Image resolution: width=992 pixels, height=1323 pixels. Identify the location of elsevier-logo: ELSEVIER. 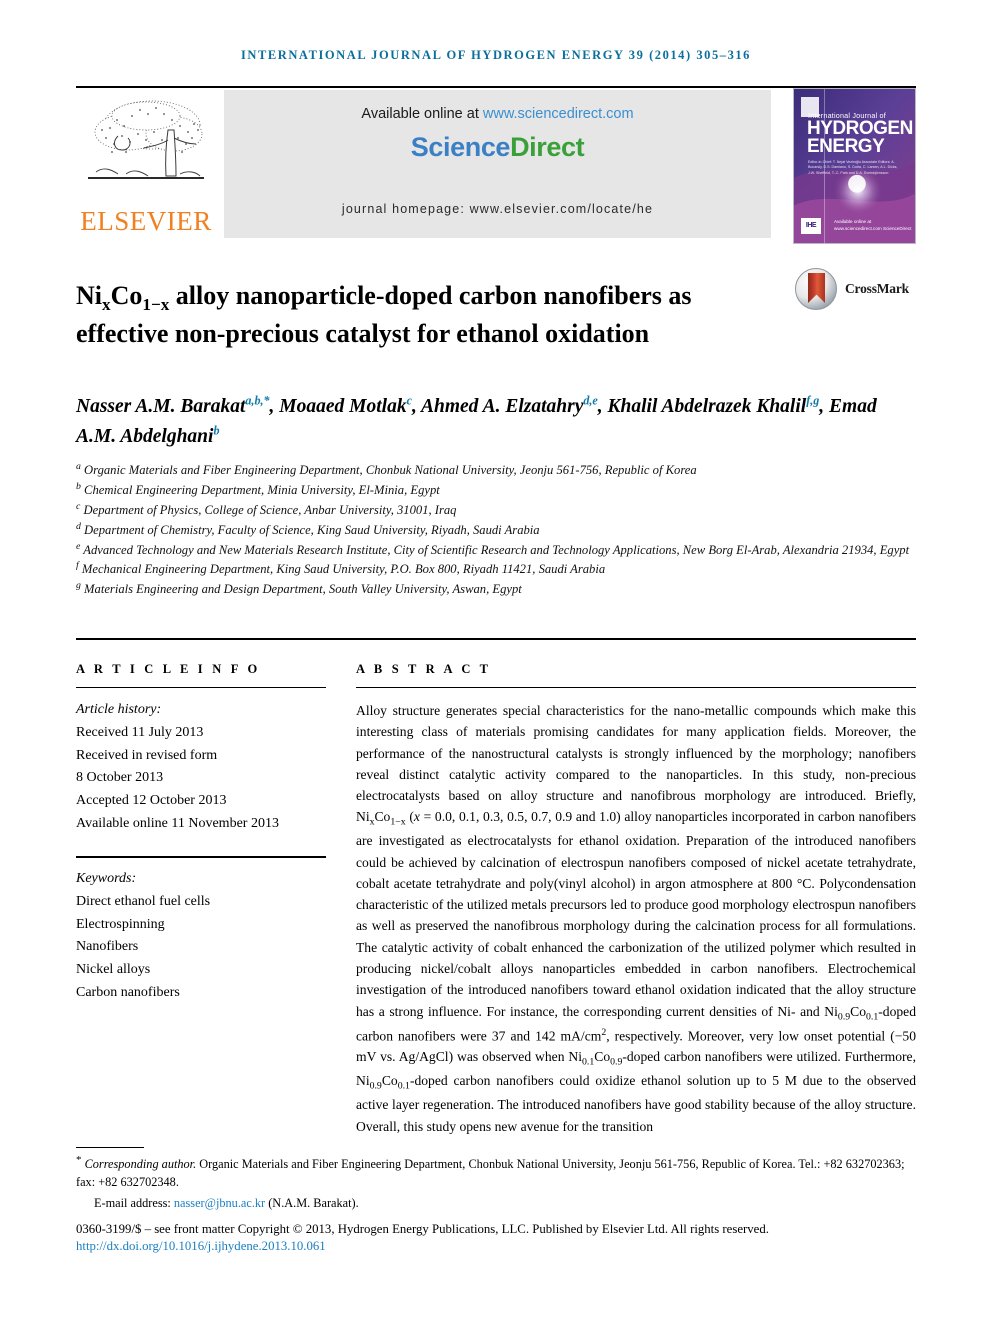
(146, 164).